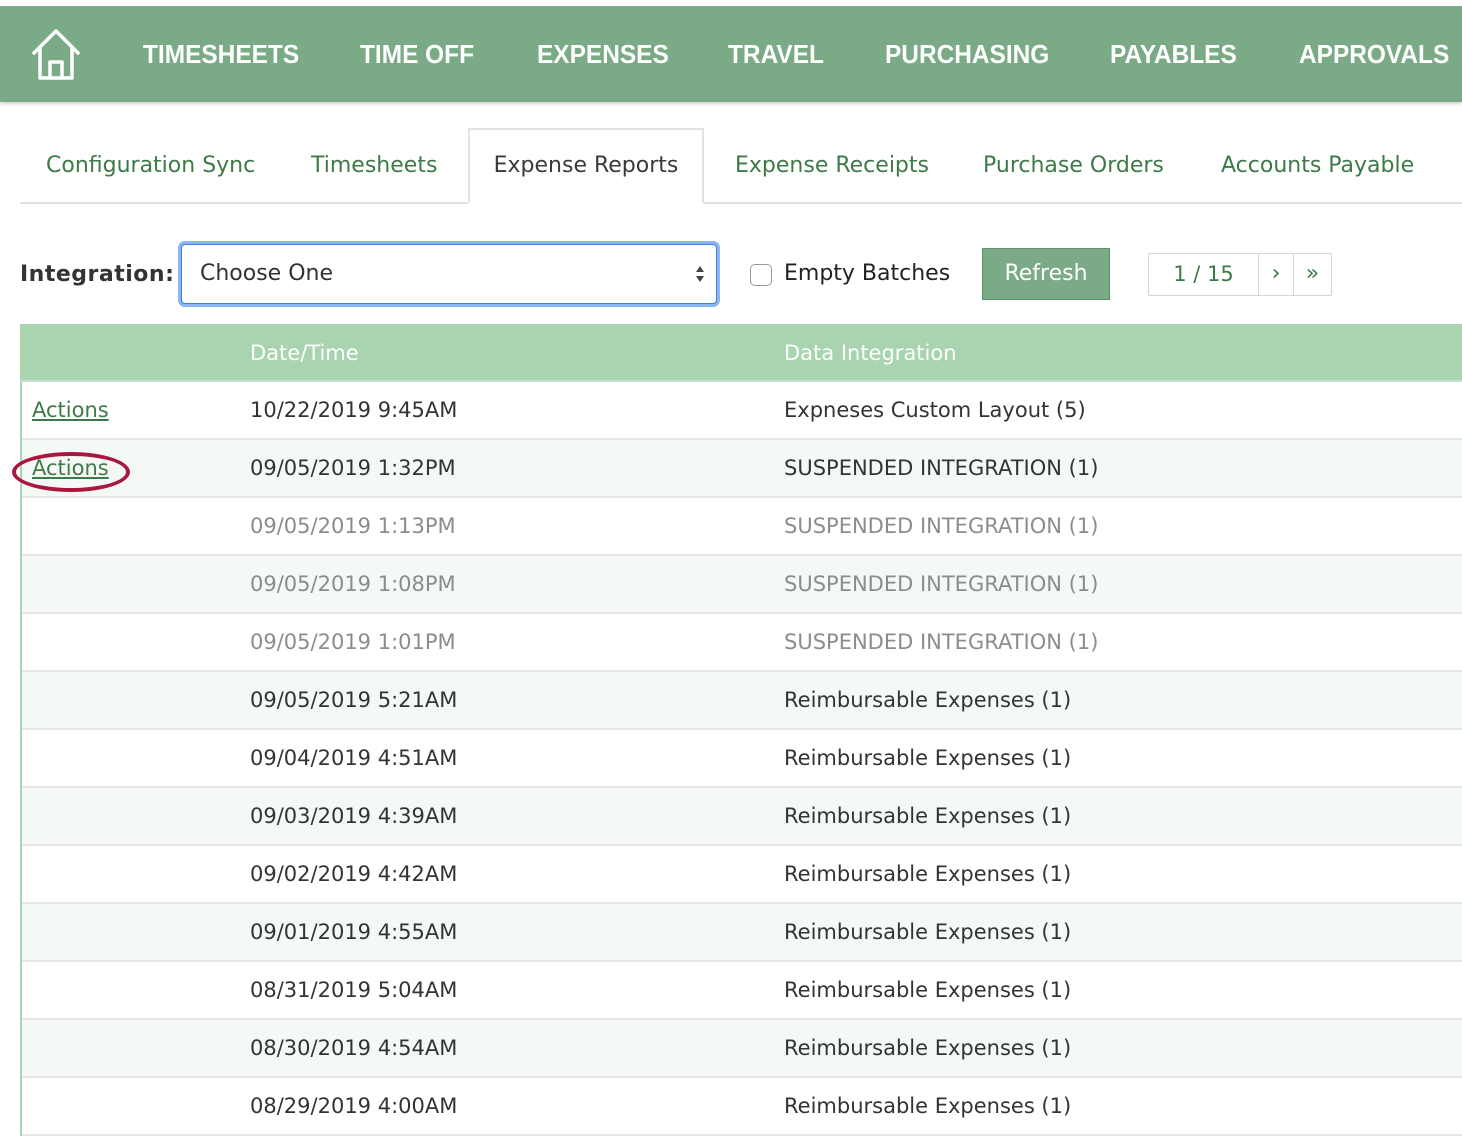 The width and height of the screenshot is (1462, 1136). Describe the element at coordinates (354, 410) in the screenshot. I see `row-datetime: 10/22/2019 9:45AM` at that location.